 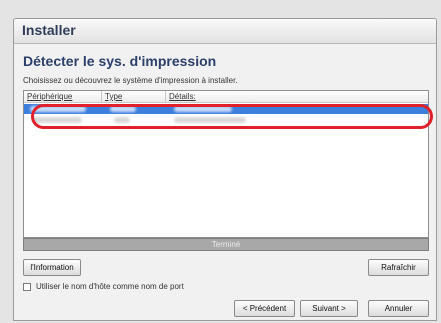 I want to click on column-header-details: Détails:, so click(x=297, y=96).